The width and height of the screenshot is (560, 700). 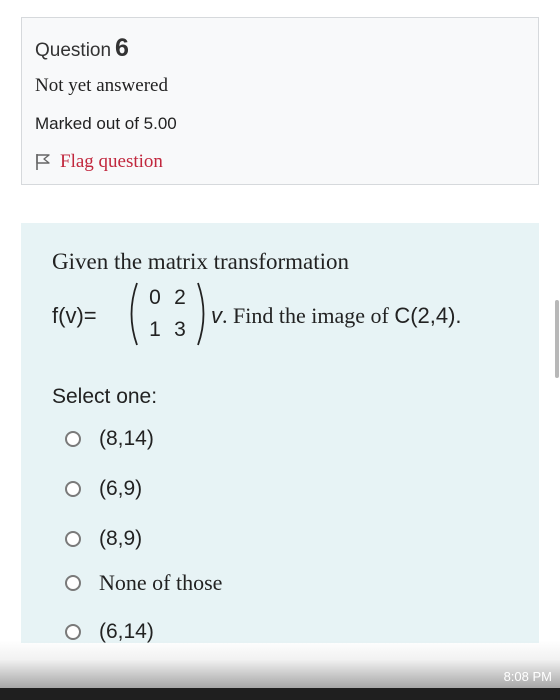 I want to click on question-marks: Marked out of 5.00, so click(x=106, y=123).